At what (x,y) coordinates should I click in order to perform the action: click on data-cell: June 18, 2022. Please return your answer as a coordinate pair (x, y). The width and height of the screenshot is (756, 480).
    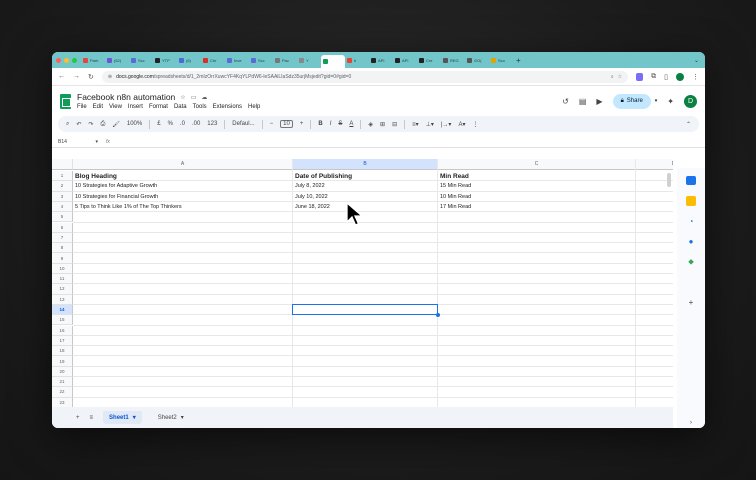
    Looking at the image, I should click on (365, 207).